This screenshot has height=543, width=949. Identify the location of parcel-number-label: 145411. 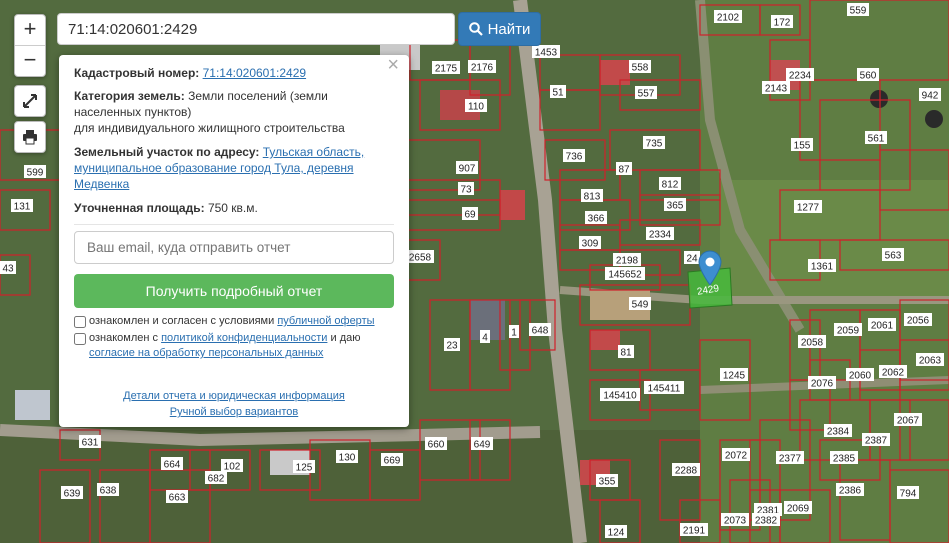
(664, 388).